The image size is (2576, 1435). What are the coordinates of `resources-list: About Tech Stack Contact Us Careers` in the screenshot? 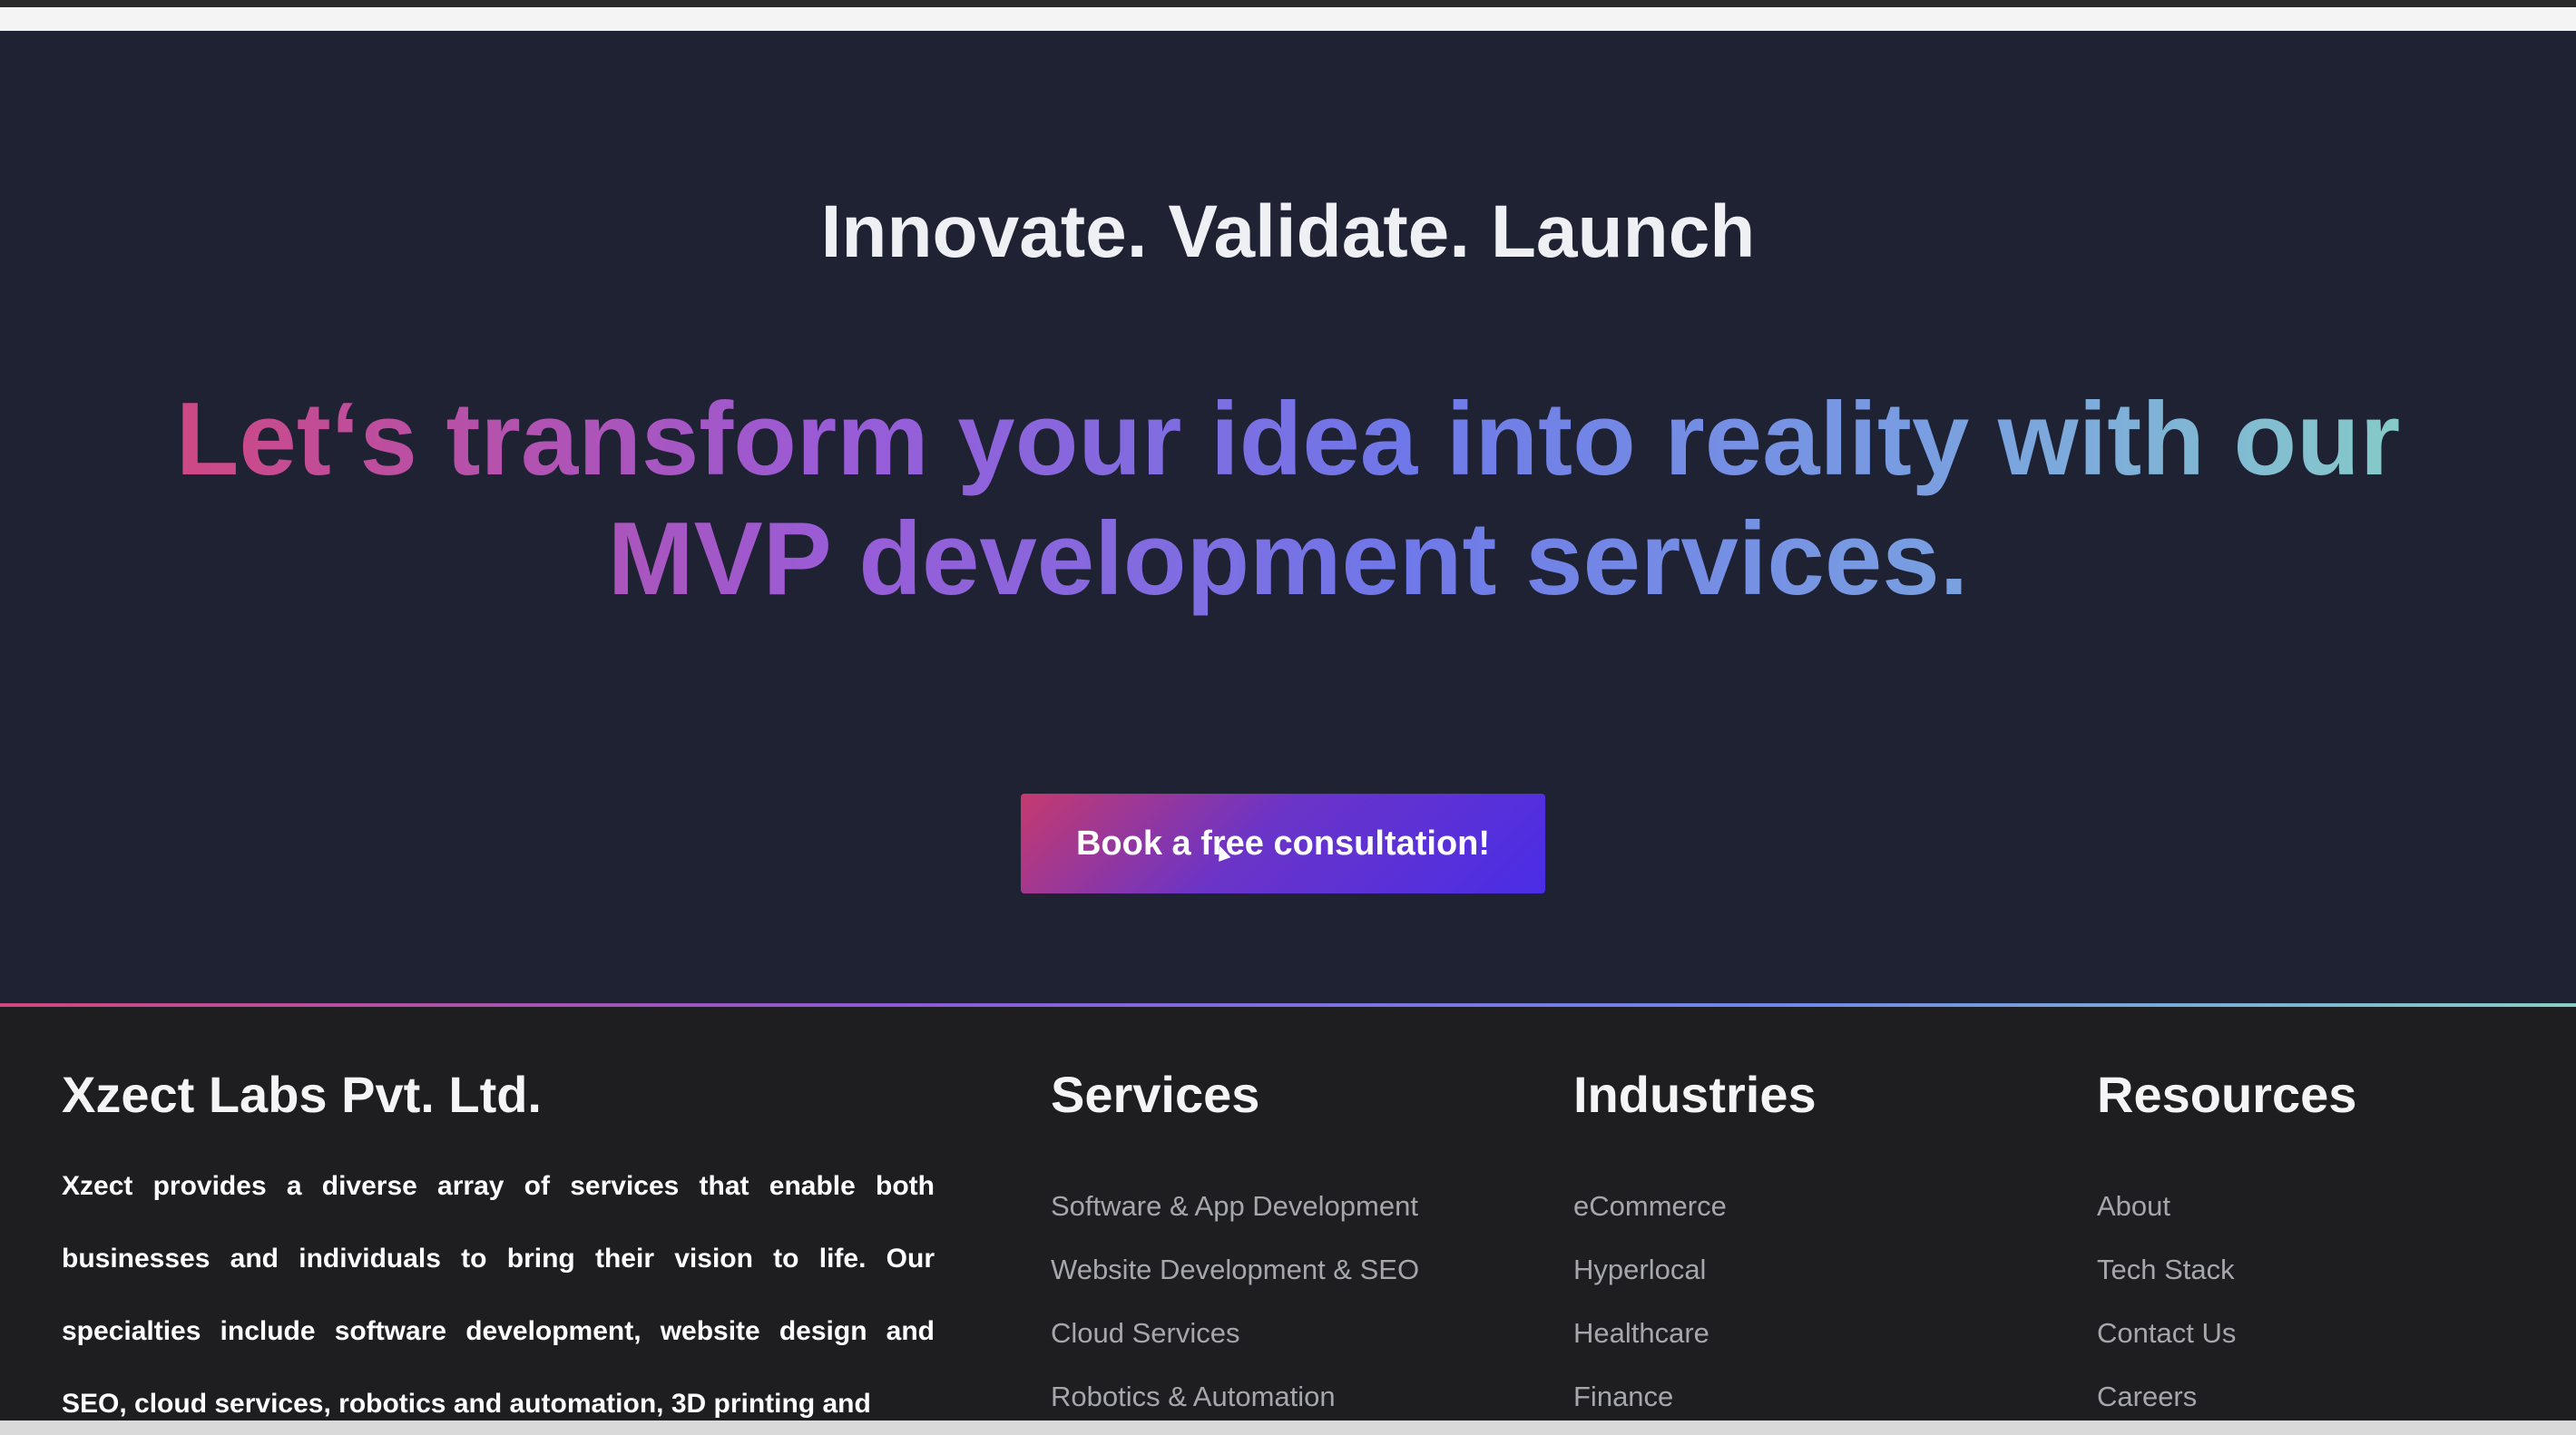 It's located at (2336, 1304).